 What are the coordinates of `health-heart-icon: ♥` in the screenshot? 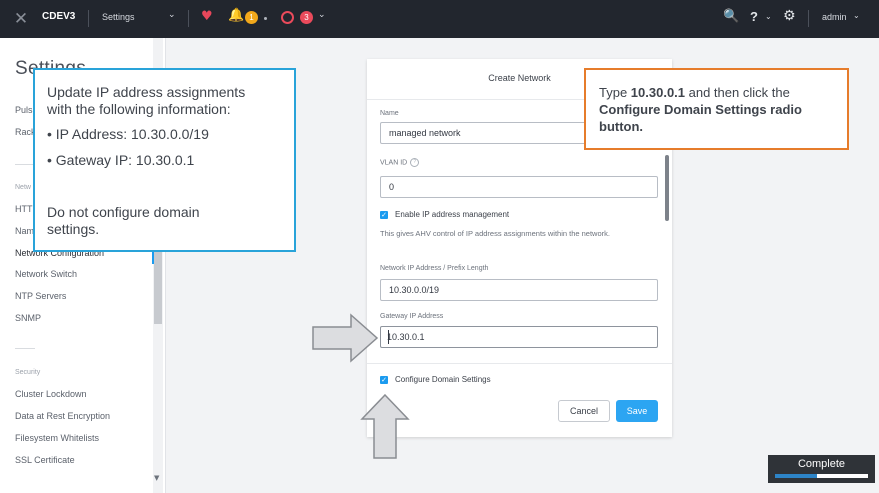 It's located at (207, 16).